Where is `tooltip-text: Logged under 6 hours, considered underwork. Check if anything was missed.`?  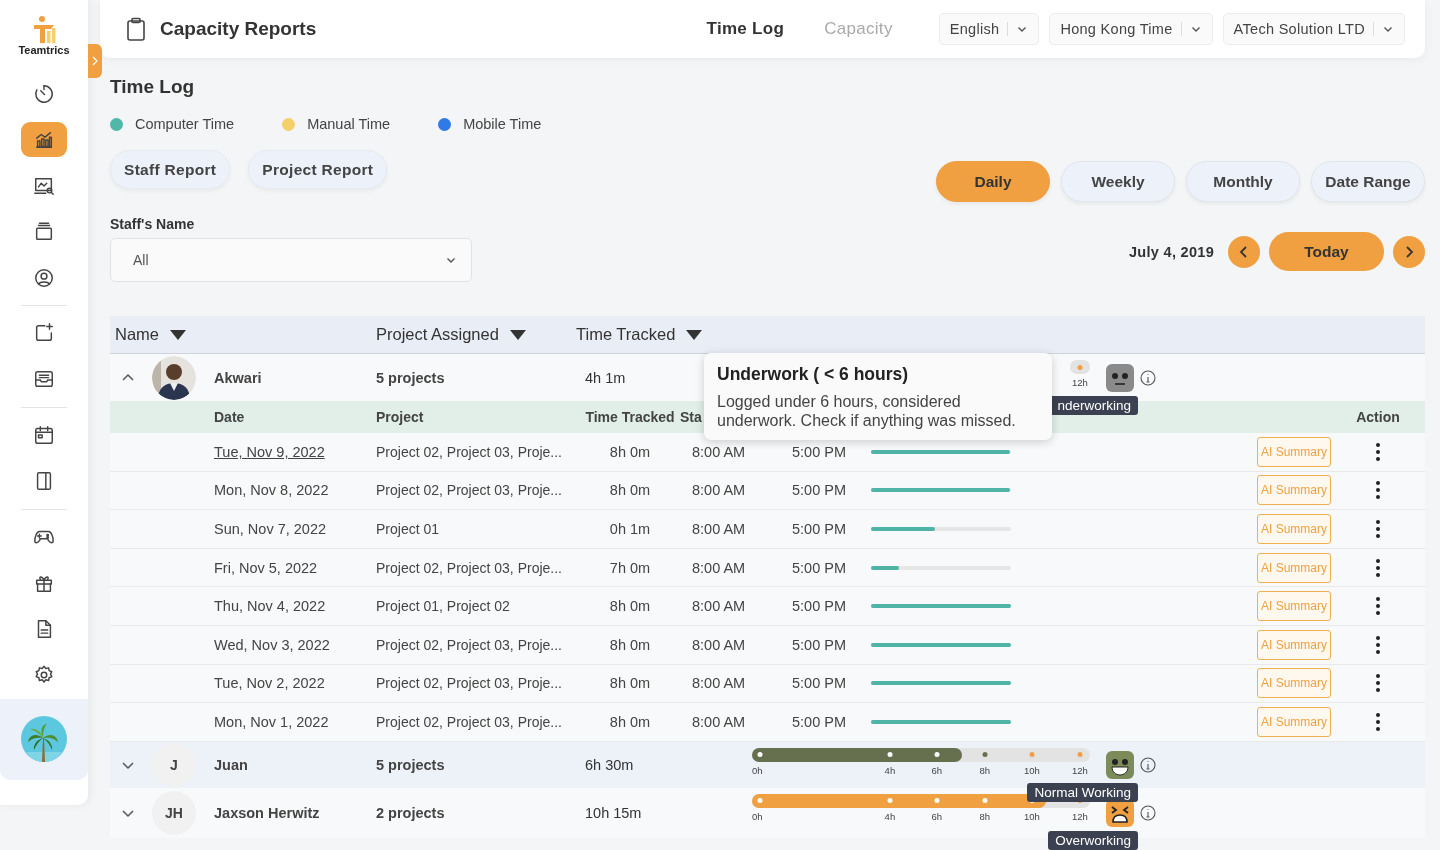
tooltip-text: Logged under 6 hours, considered underwork. Check if anything was missed. is located at coordinates (867, 411).